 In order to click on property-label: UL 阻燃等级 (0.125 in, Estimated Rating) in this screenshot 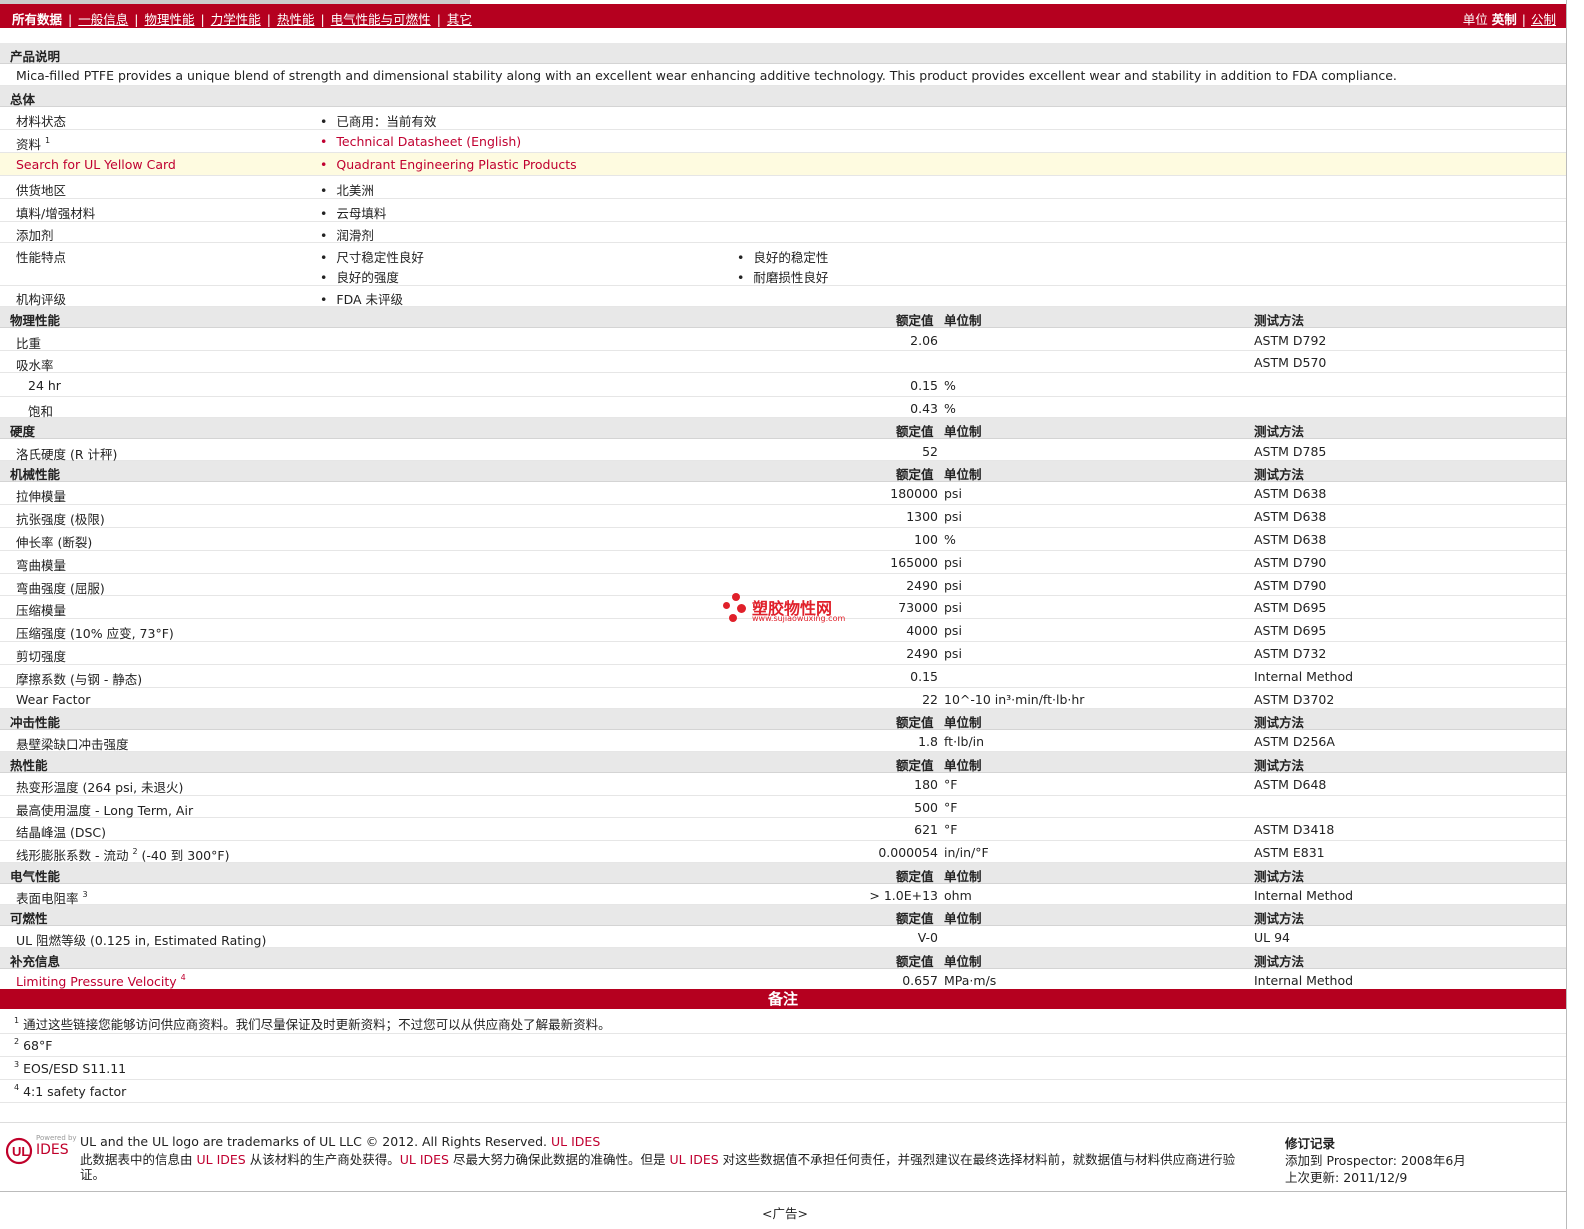, I will do `click(141, 939)`.